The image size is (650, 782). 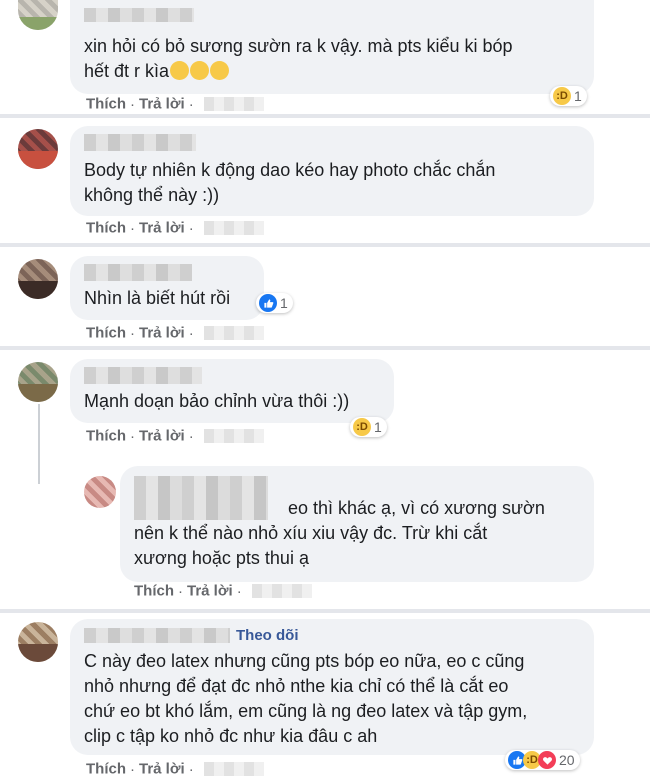 I want to click on reaction-summary: :D 20, so click(x=542, y=760).